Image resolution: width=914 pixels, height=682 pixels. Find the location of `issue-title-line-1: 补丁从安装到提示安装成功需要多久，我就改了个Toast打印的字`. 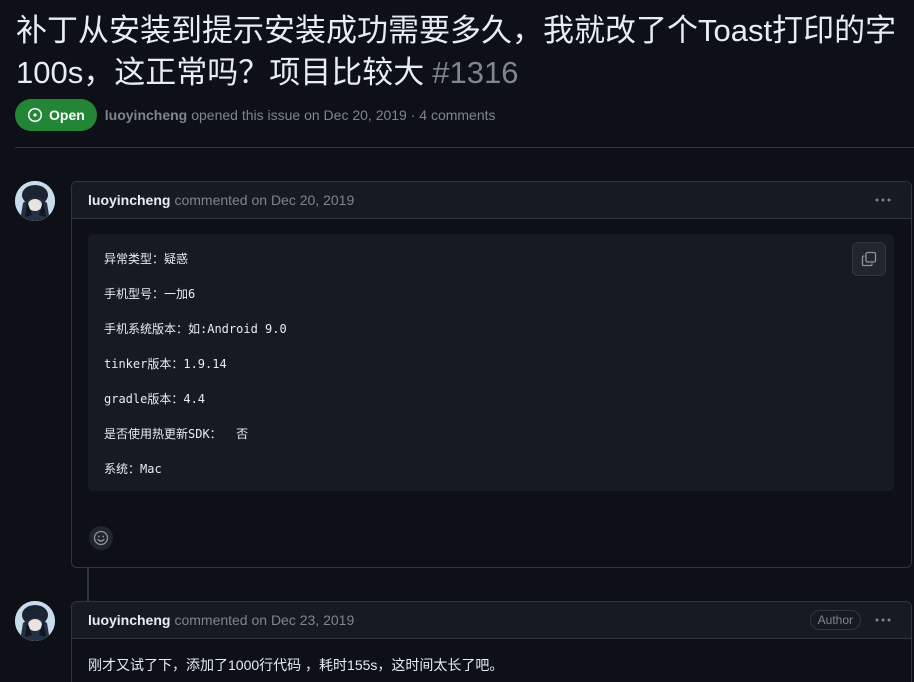

issue-title-line-1: 补丁从安装到提示安装成功需要多久，我就改了个Toast打印的字 is located at coordinates (456, 30).